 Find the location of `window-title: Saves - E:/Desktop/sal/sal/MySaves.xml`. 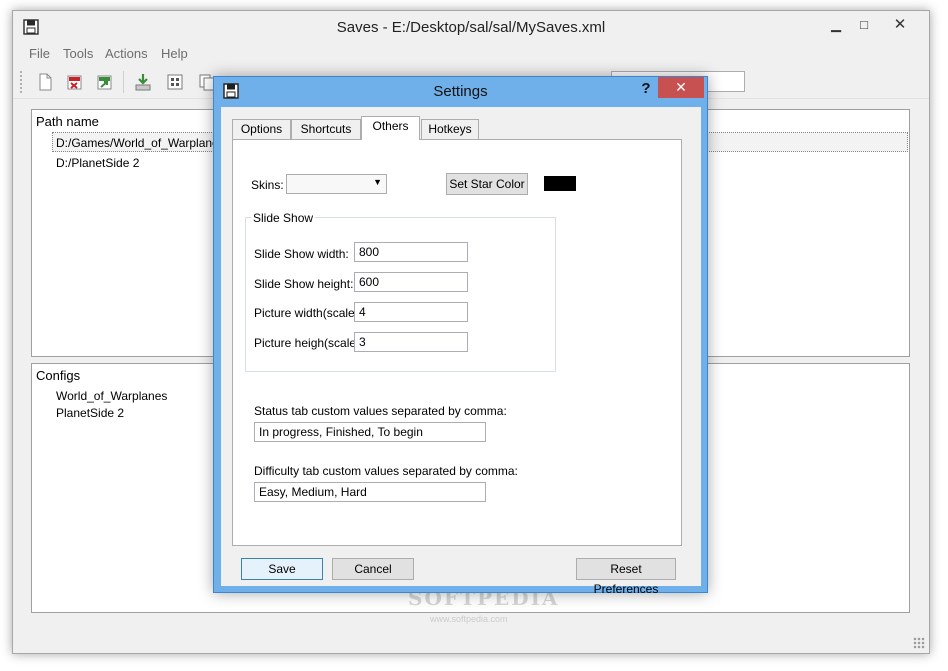

window-title: Saves - E:/Desktop/sal/sal/MySaves.xml is located at coordinates (471, 27).